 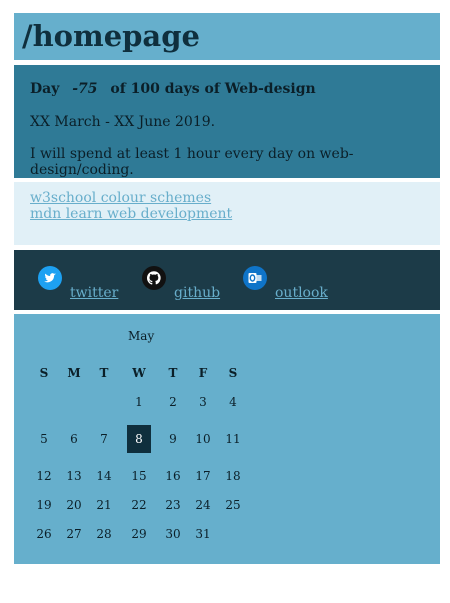 What do you see at coordinates (301, 293) in the screenshot?
I see `outlook-link: outlook` at bounding box center [301, 293].